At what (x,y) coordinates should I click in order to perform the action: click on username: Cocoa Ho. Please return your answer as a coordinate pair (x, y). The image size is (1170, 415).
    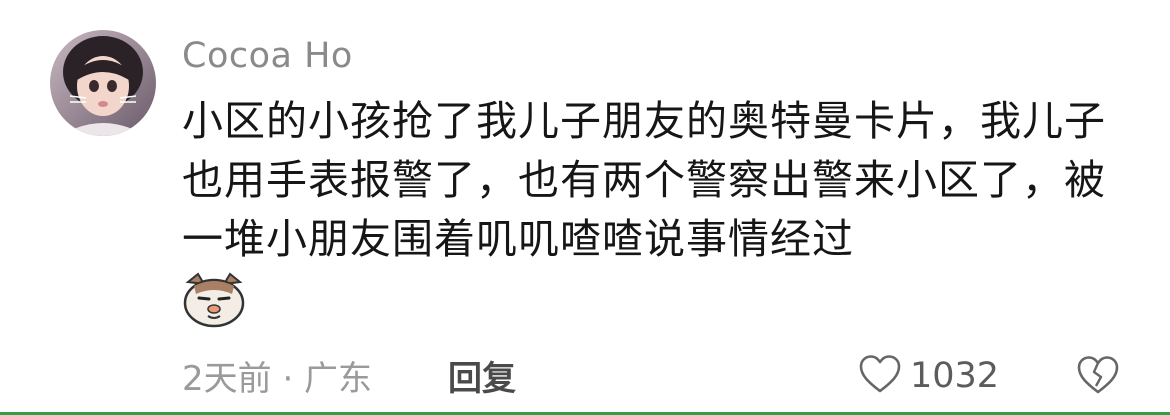
    Looking at the image, I should click on (267, 56).